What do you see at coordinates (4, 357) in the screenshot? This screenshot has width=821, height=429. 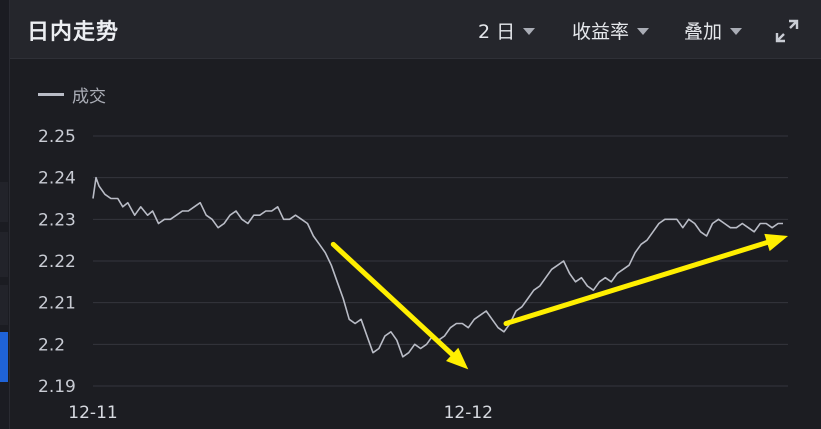 I see `left-edge-tab-active` at bounding box center [4, 357].